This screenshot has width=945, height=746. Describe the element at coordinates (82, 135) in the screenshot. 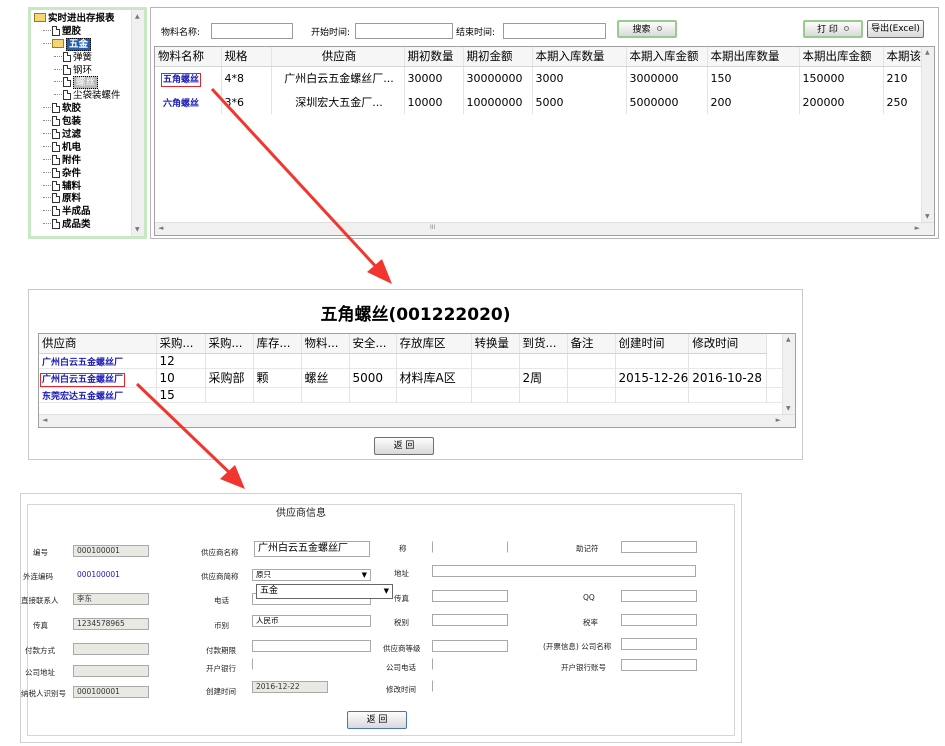

I see `tree-item: 过滤` at that location.